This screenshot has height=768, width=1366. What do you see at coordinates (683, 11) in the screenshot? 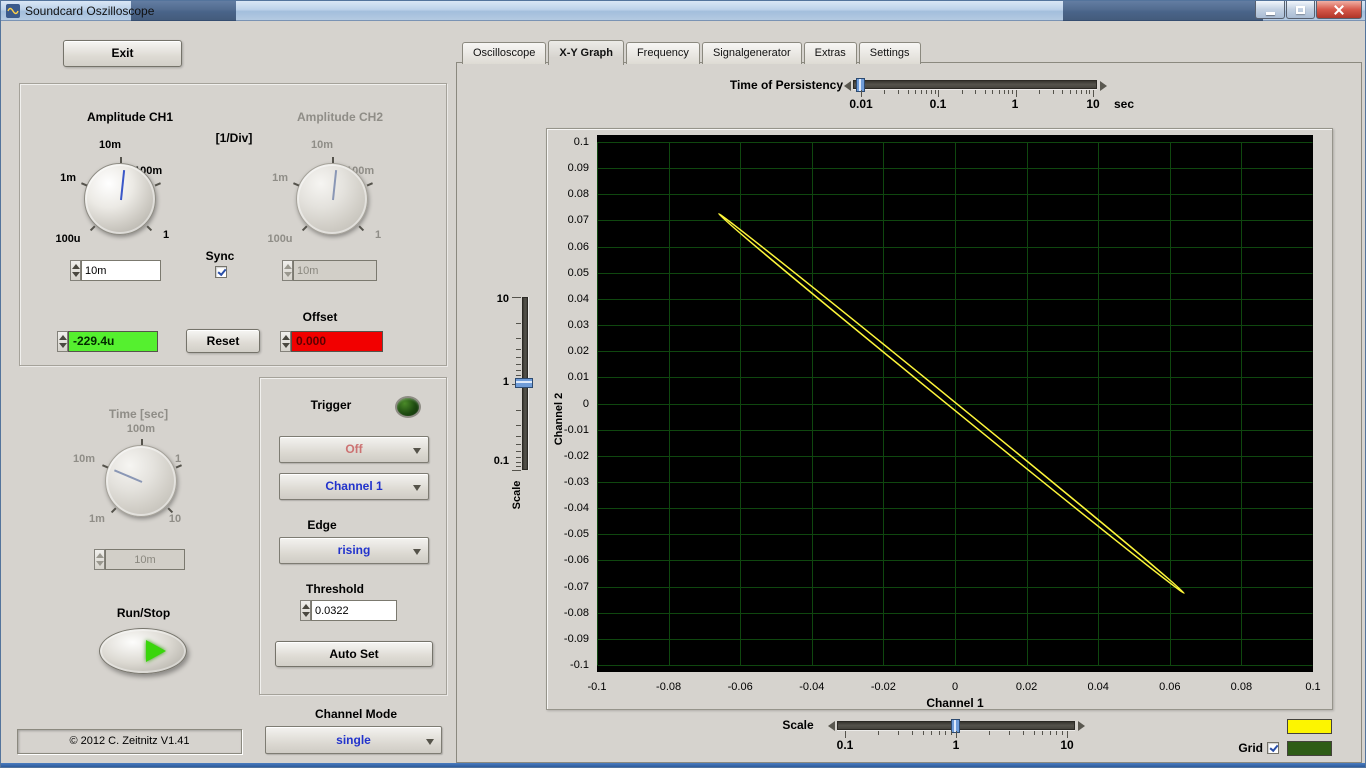
I see `titlebar: Soundcard Oszilloscope` at bounding box center [683, 11].